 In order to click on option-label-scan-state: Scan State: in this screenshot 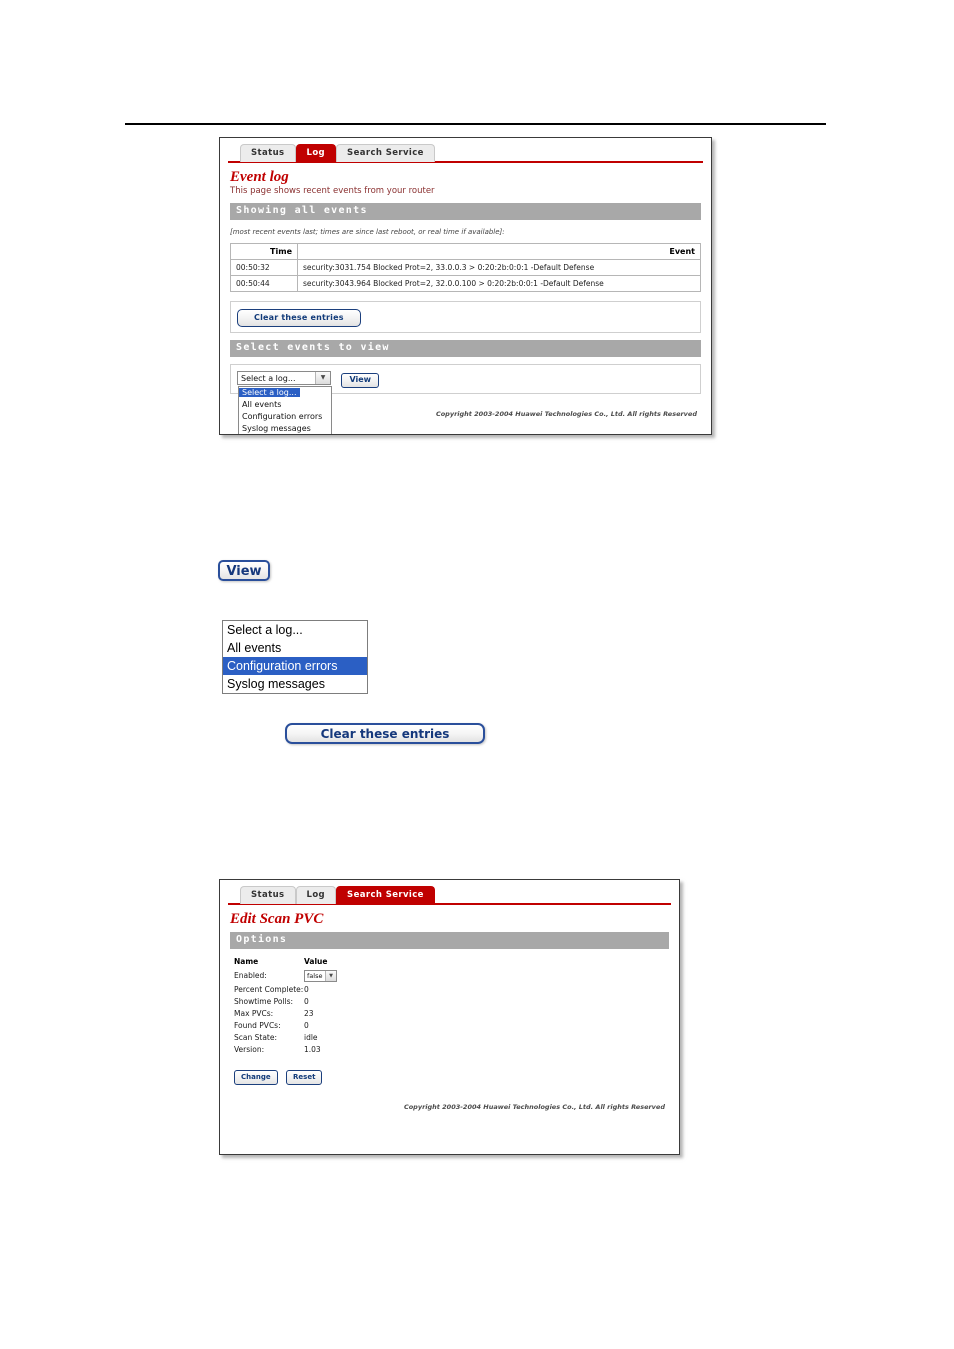, I will do `click(255, 1037)`.